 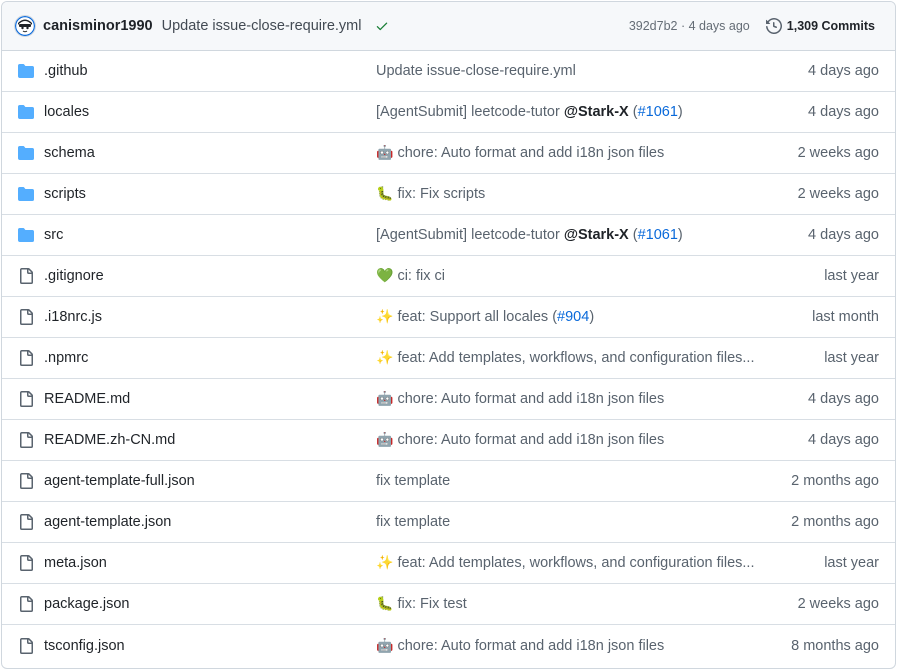 What do you see at coordinates (109, 440) in the screenshot?
I see `file-name-link: README.zh-CN.md` at bounding box center [109, 440].